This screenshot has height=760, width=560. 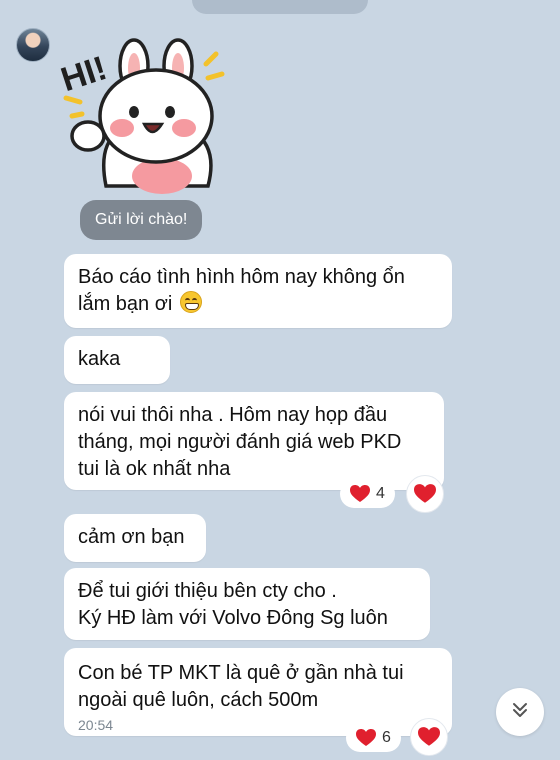 What do you see at coordinates (280, 7) in the screenshot?
I see `top-date-pill` at bounding box center [280, 7].